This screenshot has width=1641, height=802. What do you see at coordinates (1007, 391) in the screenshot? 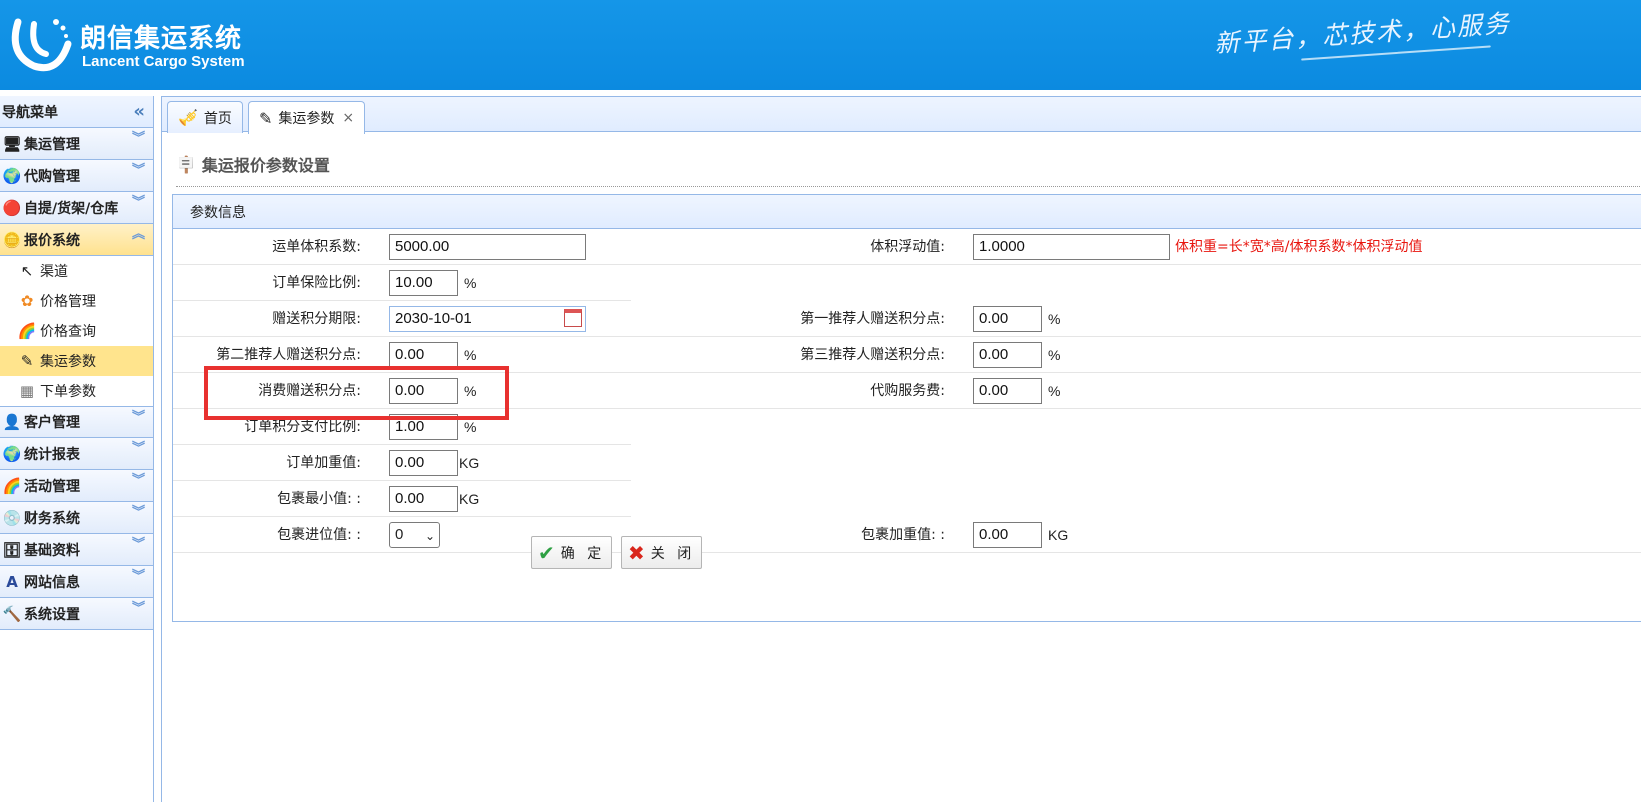
I see `purchase-fee-input: 0.00` at bounding box center [1007, 391].